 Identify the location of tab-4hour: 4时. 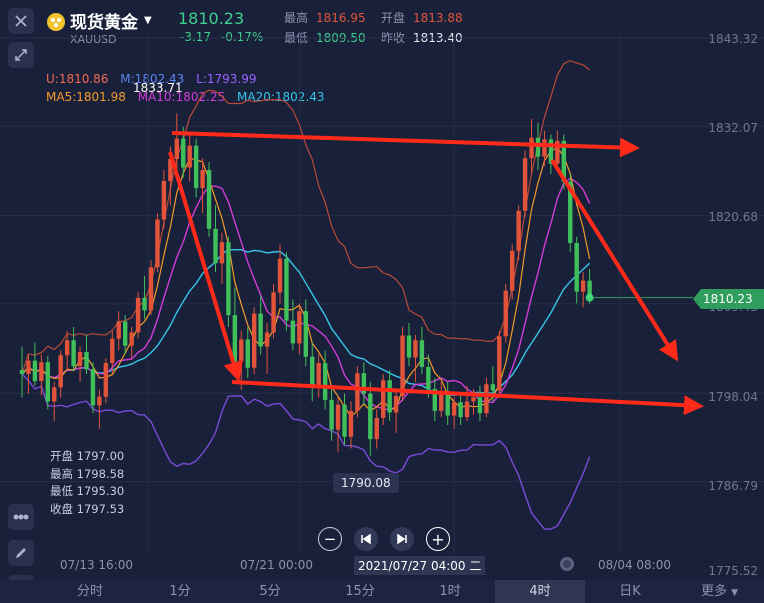
(540, 591).